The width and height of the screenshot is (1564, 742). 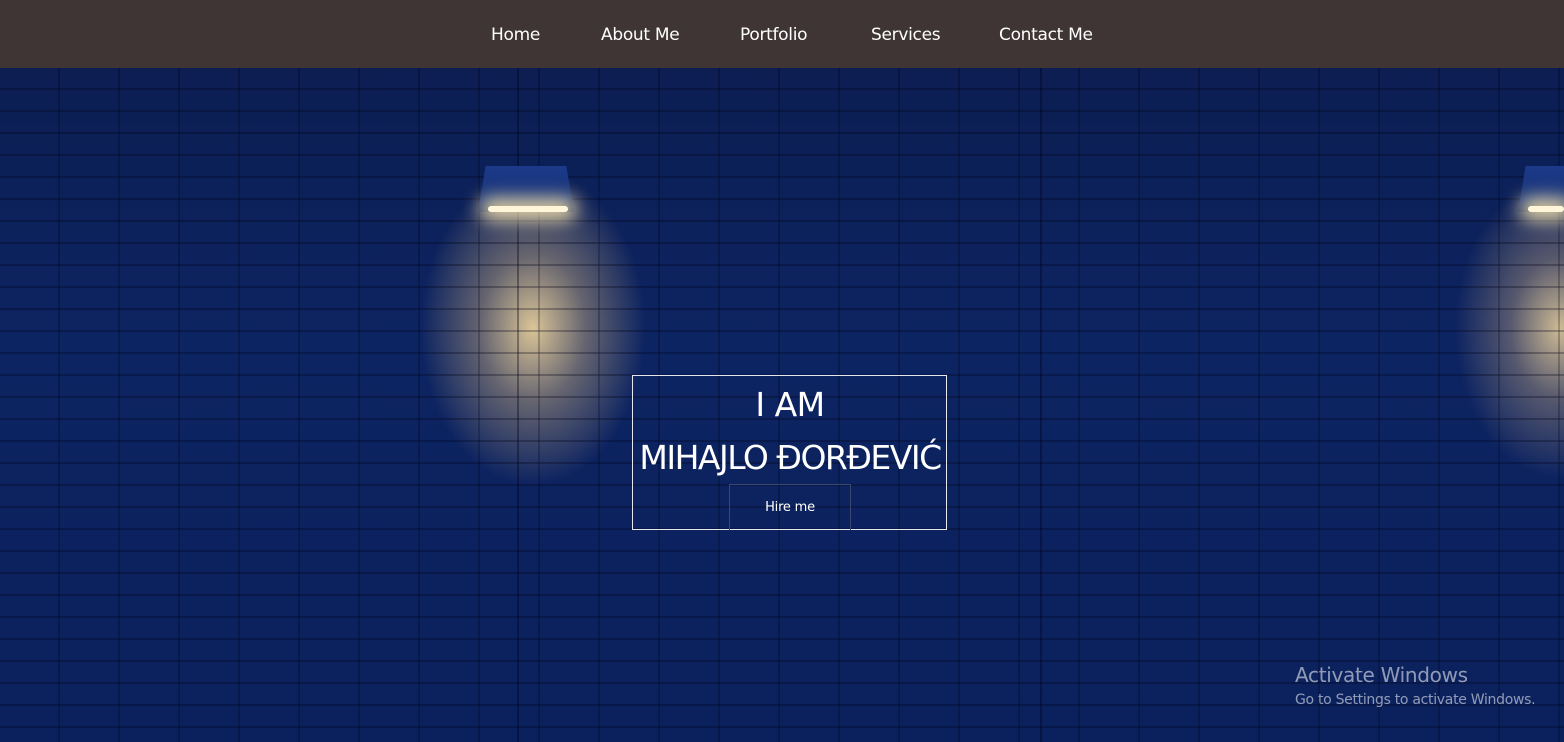 What do you see at coordinates (1546, 209) in the screenshot?
I see `lamp-light-right` at bounding box center [1546, 209].